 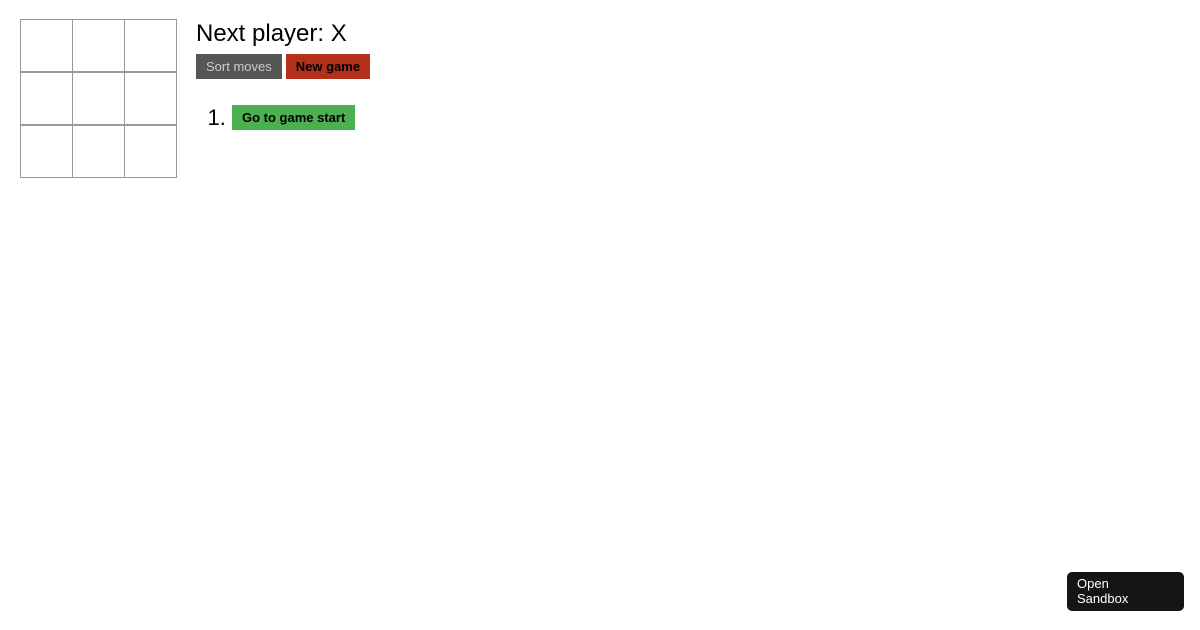 What do you see at coordinates (294, 117) in the screenshot?
I see `go-to-move-button: Go to game start` at bounding box center [294, 117].